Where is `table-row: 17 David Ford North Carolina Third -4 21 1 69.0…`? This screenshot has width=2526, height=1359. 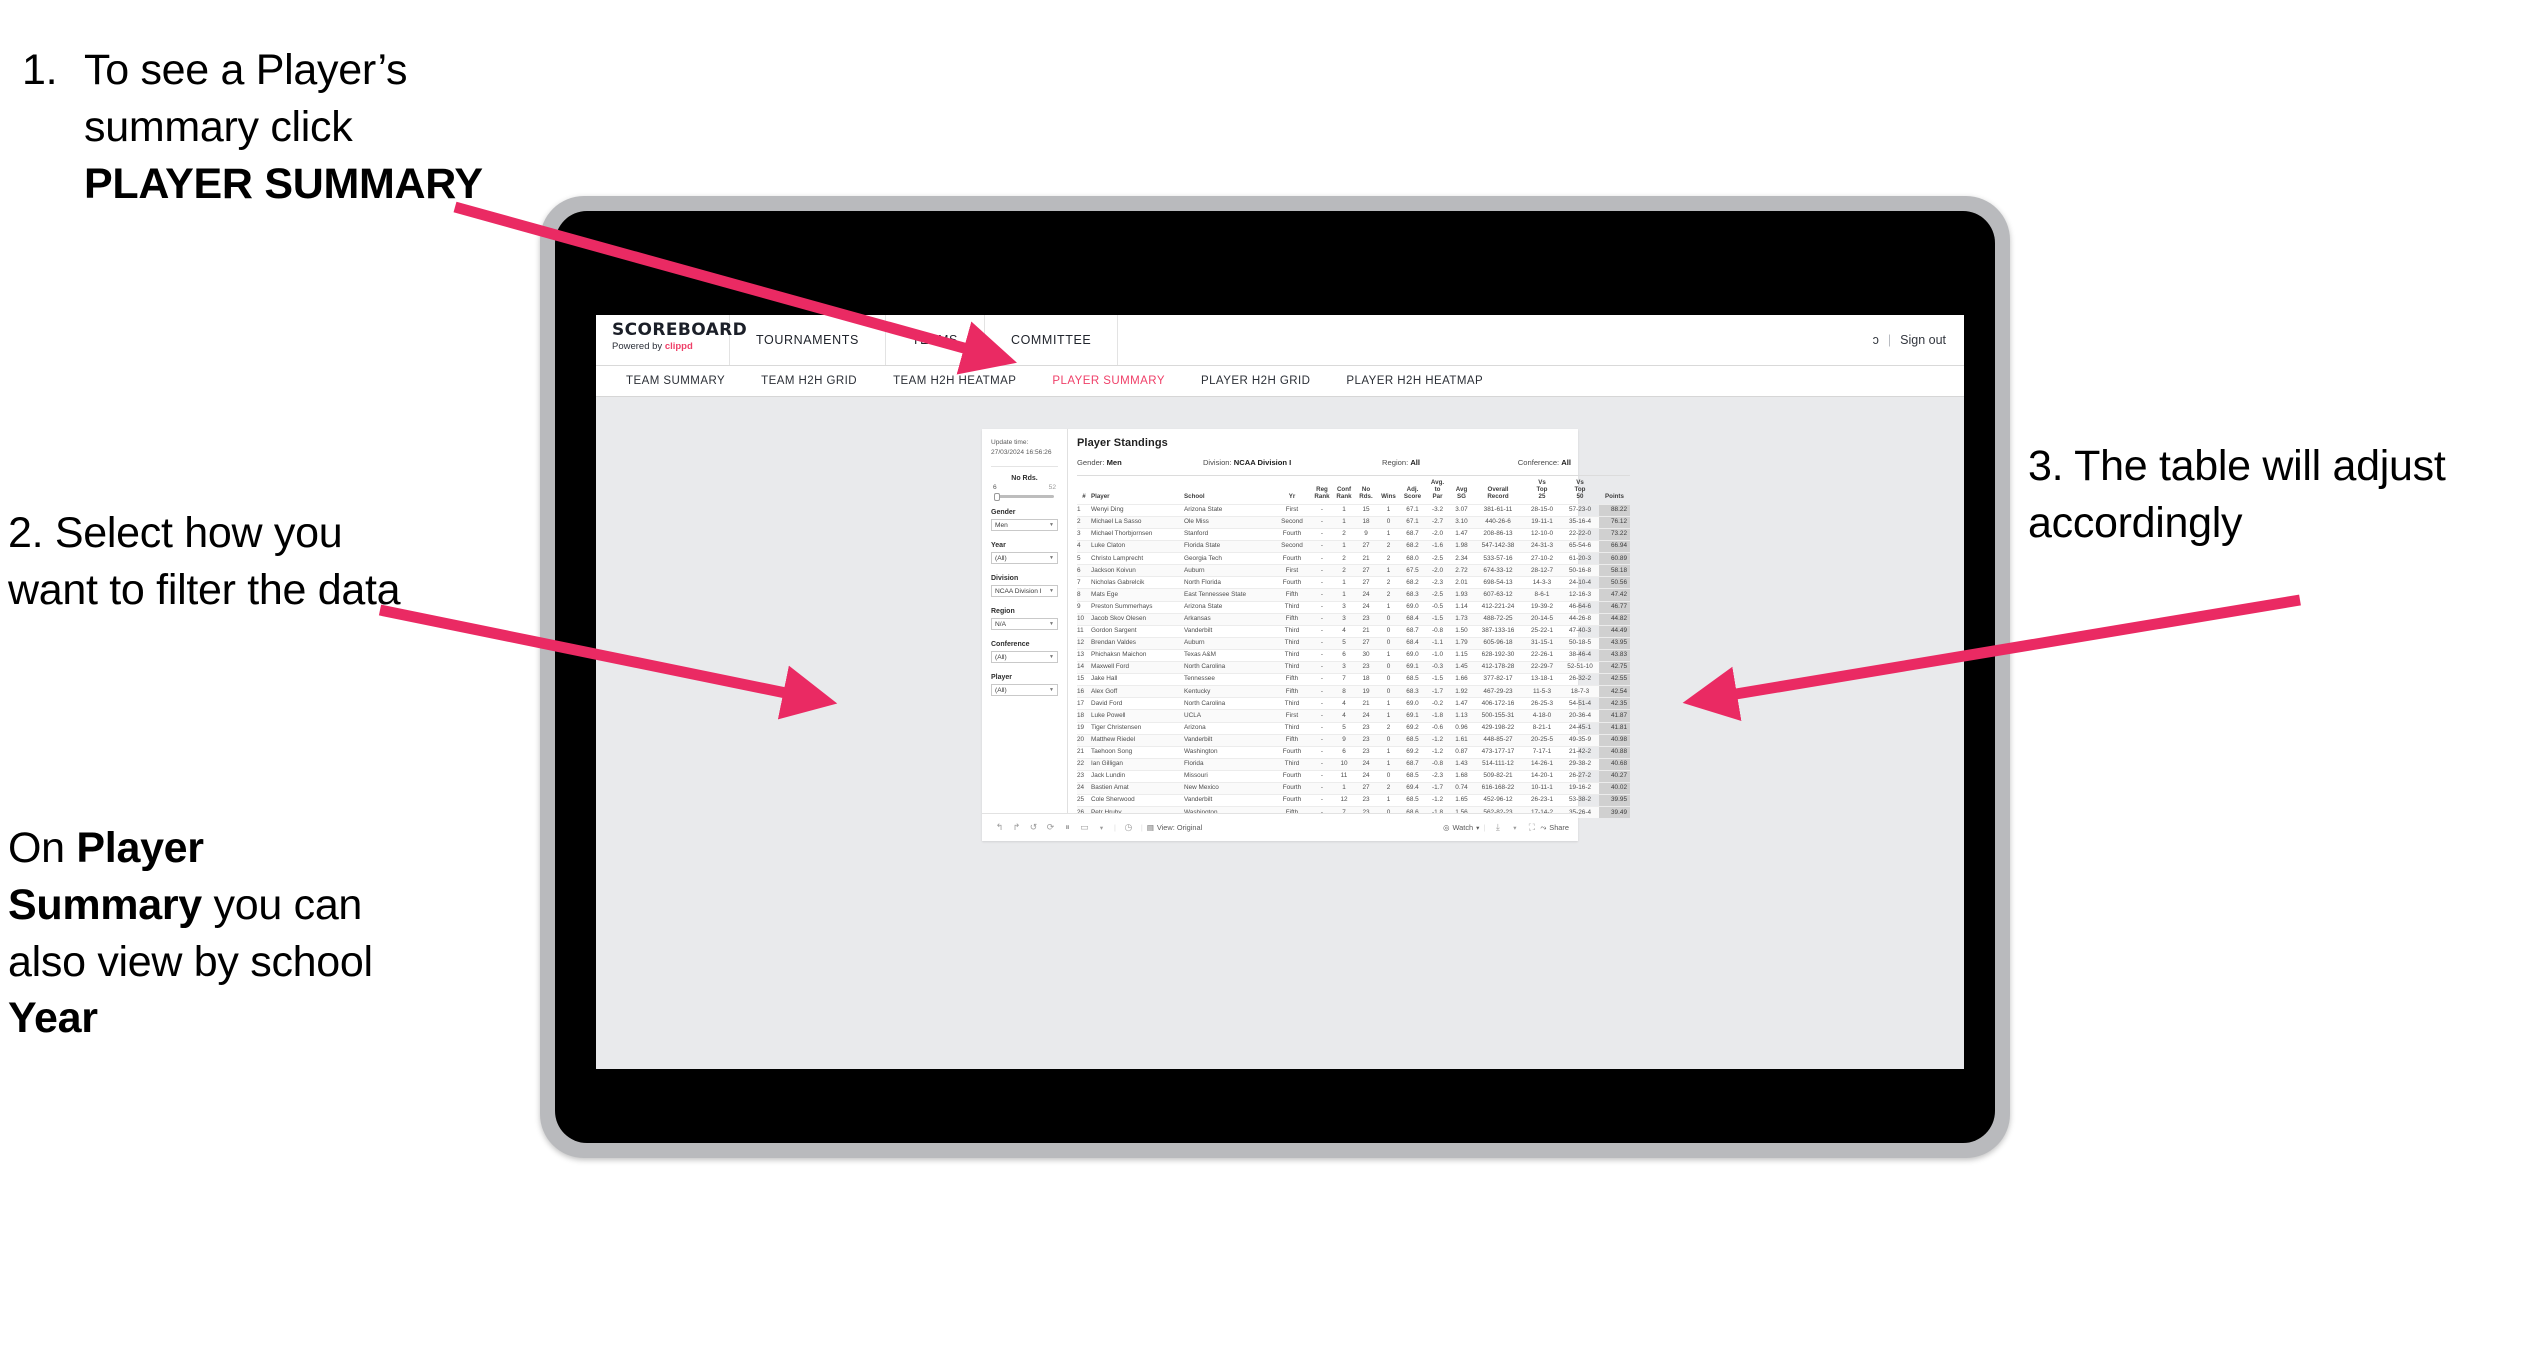 table-row: 17 David Ford North Carolina Third -4 21 1 69.0… is located at coordinates (1353, 703).